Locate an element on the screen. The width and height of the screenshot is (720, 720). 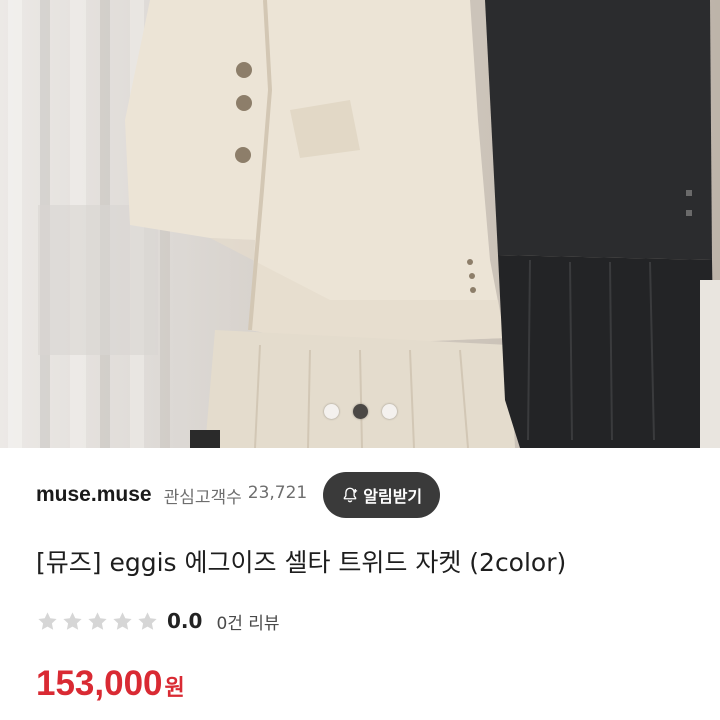
followers-info: 관심고객수 23,721 is located at coordinates (236, 495).